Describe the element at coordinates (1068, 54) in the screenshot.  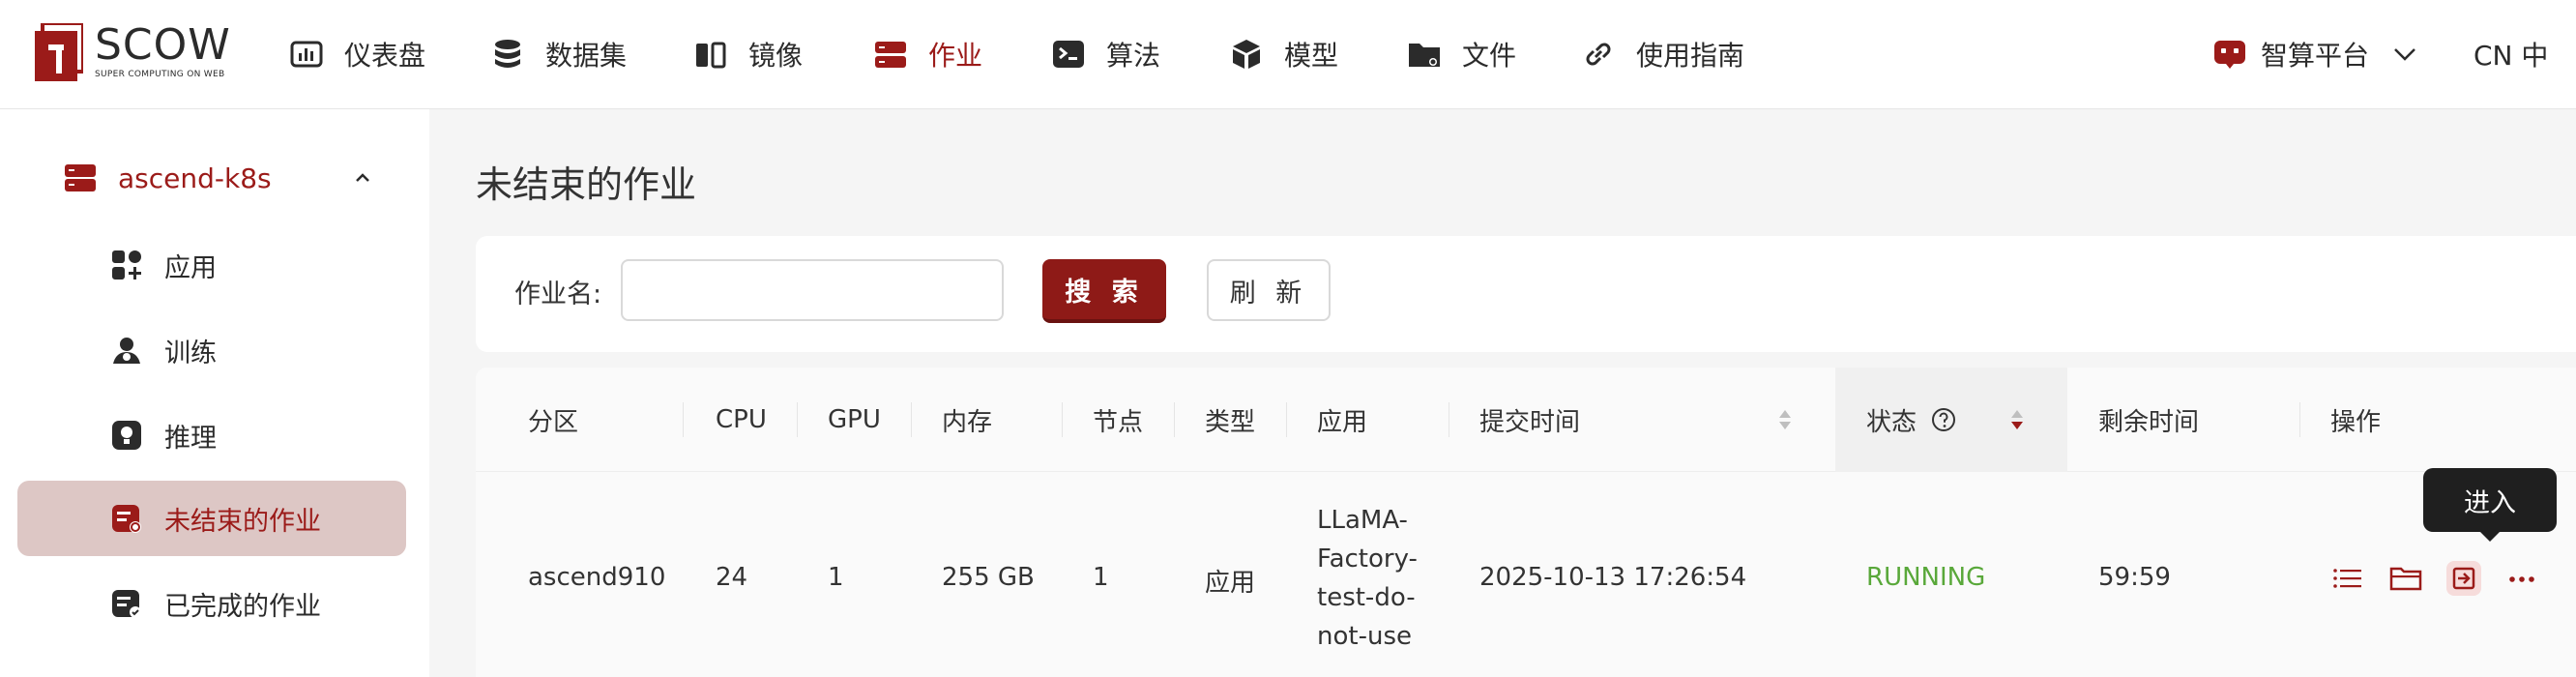
I see `terminal-icon` at that location.